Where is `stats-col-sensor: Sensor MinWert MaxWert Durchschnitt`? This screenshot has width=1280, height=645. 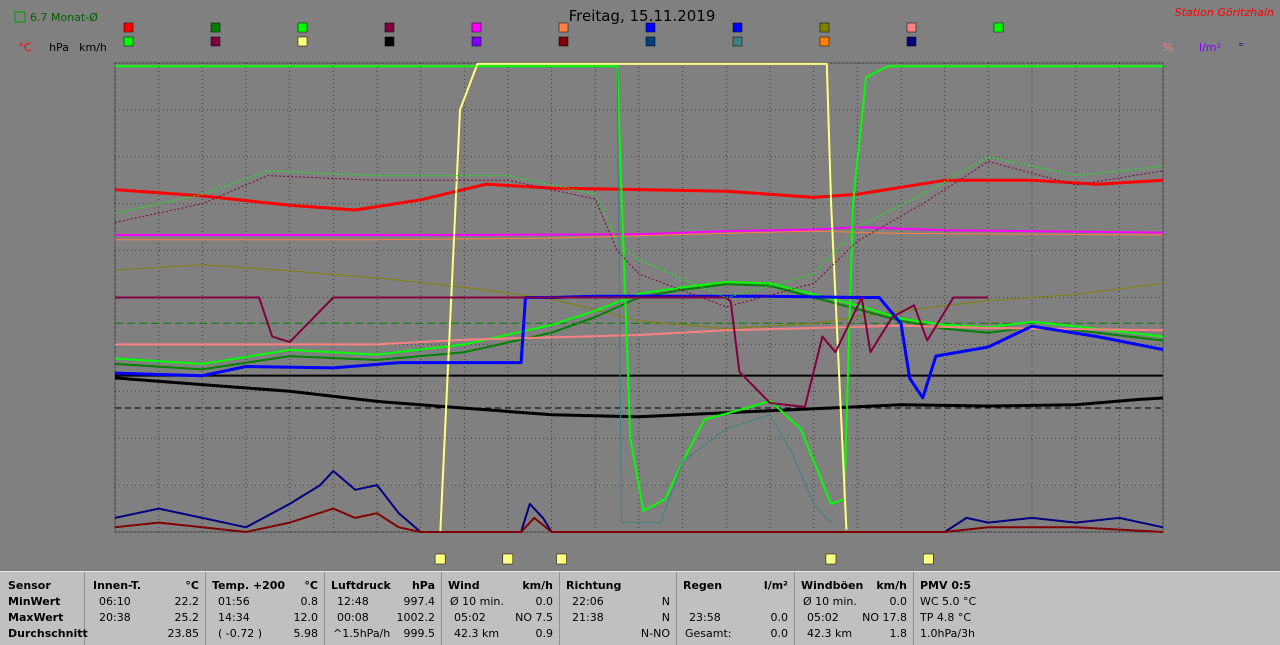
stats-col-sensor: Sensor MinWert MaxWert Durchschnitt is located at coordinates (44, 608).